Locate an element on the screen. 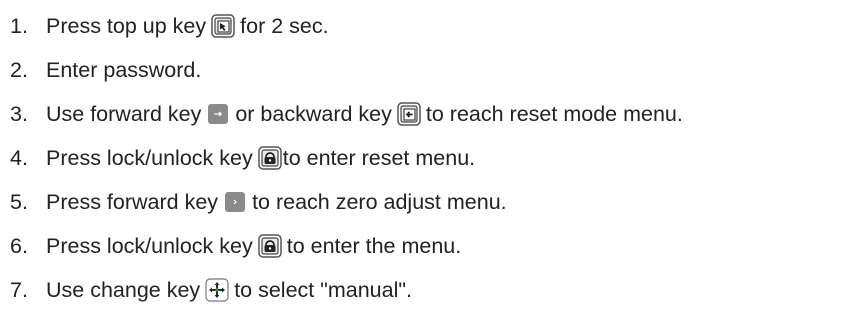  step-text: Enter password. is located at coordinates (124, 70).